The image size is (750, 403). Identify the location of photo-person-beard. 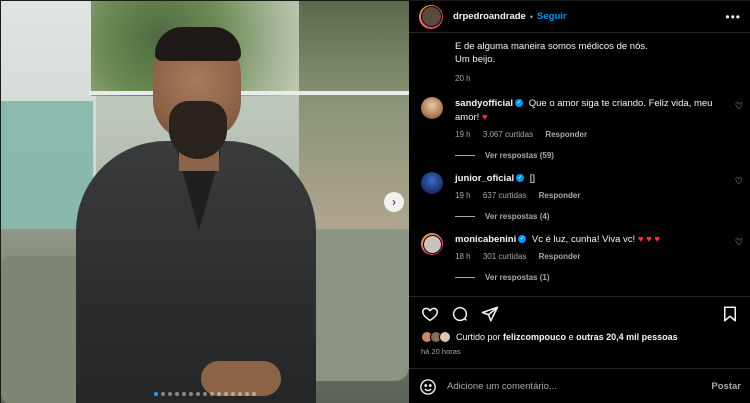
(198, 130).